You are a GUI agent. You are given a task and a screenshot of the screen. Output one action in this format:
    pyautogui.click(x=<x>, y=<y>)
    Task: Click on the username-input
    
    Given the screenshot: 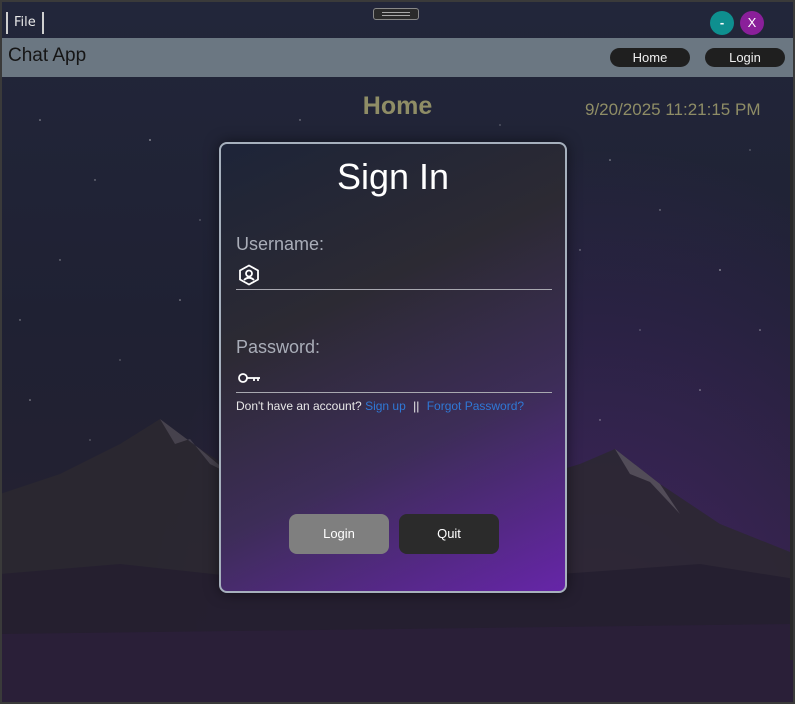 What is the action you would take?
    pyautogui.click(x=410, y=275)
    